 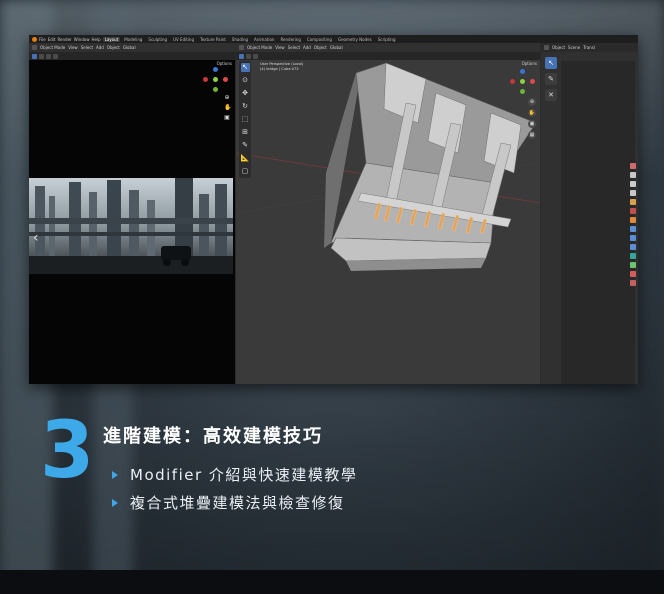 I want to click on scale-tool-icon: ⬚, so click(x=245, y=119).